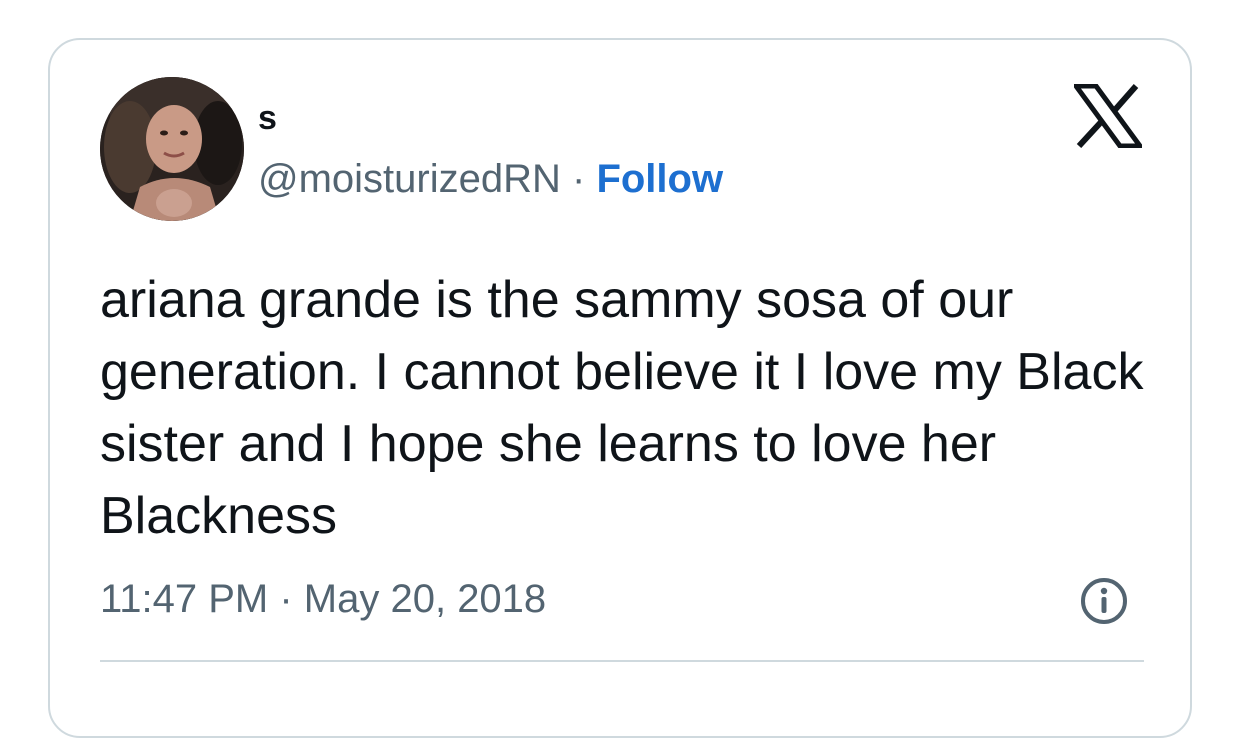  Describe the element at coordinates (267, 118) in the screenshot. I see `display-name: s` at that location.